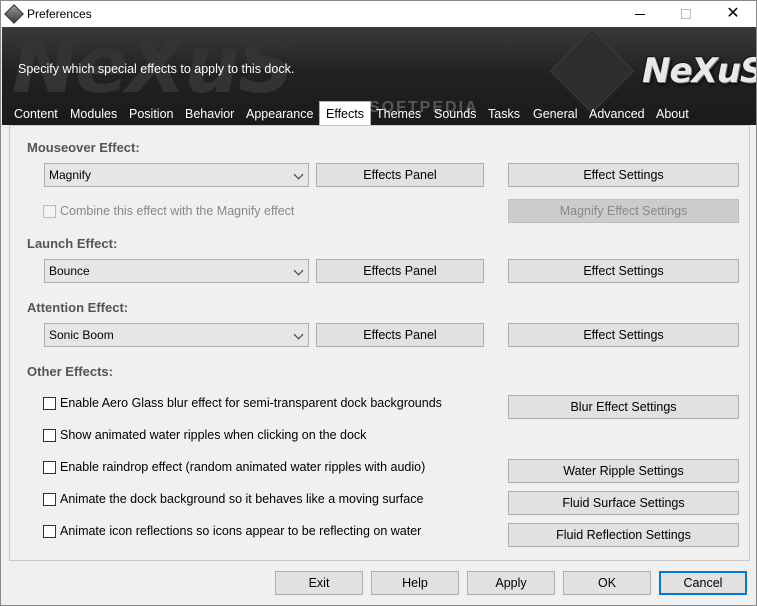 The image size is (757, 606). I want to click on title-bar: Preferences ✕, so click(378, 14).